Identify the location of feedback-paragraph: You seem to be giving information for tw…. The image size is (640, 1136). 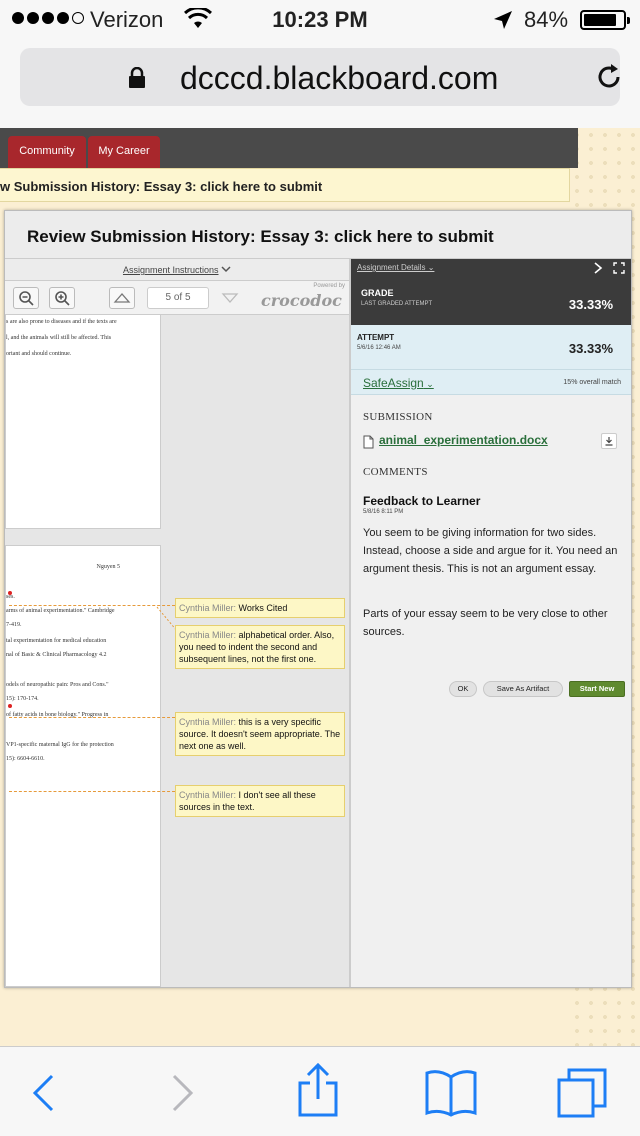
(490, 551).